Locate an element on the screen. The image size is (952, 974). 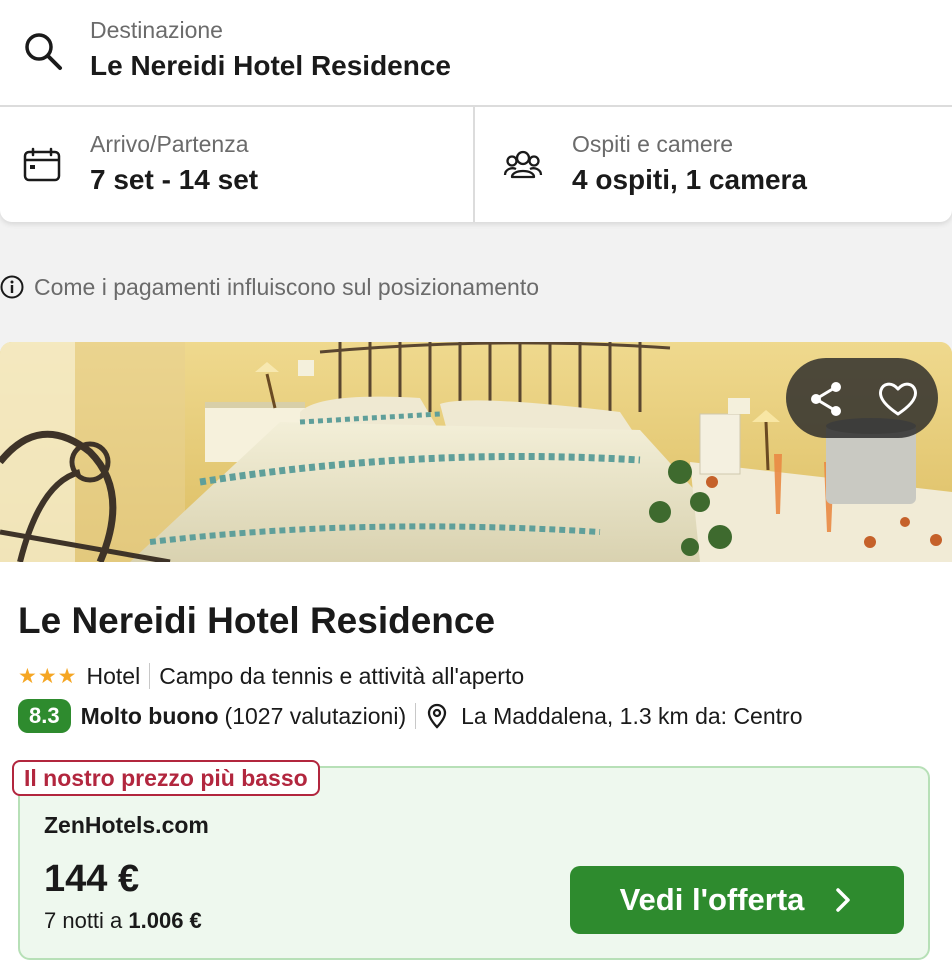
hotel-type: Hotel is located at coordinates (113, 675).